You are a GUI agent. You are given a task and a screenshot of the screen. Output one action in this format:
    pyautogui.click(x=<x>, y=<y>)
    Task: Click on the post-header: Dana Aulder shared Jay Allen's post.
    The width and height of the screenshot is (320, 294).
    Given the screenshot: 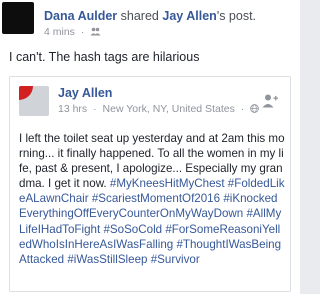 What is the action you would take?
    pyautogui.click(x=150, y=16)
    